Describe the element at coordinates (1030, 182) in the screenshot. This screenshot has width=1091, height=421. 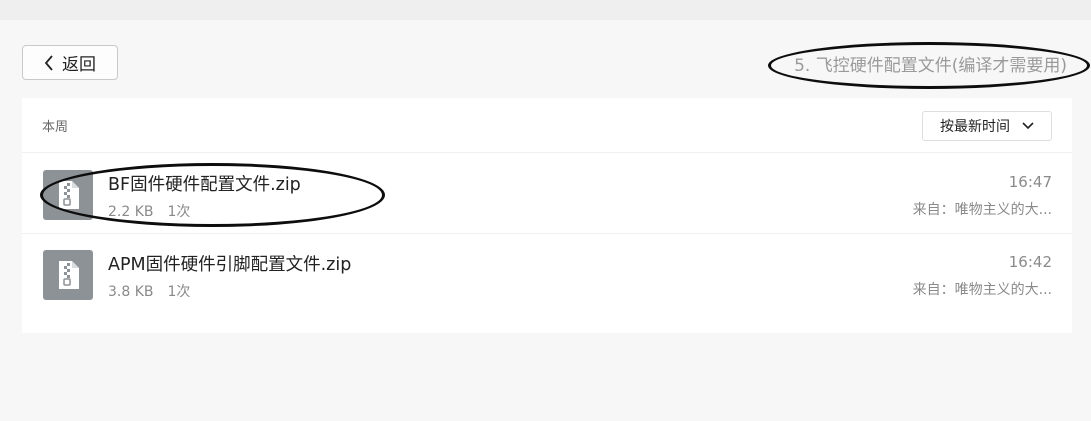
I see `file-time: 16:47` at that location.